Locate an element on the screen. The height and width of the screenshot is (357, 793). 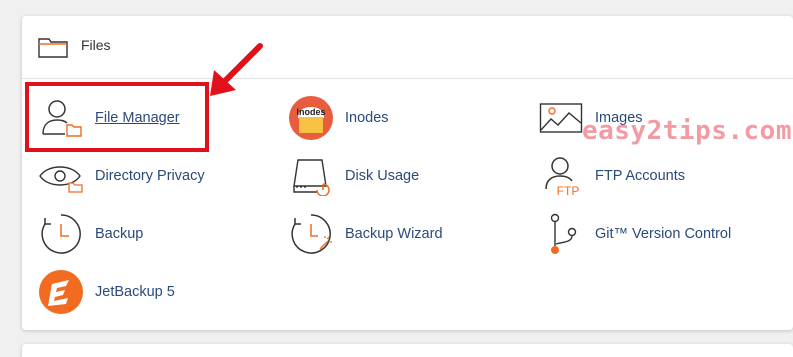
directory-privacy-label: Directory Privacy is located at coordinates (150, 176).